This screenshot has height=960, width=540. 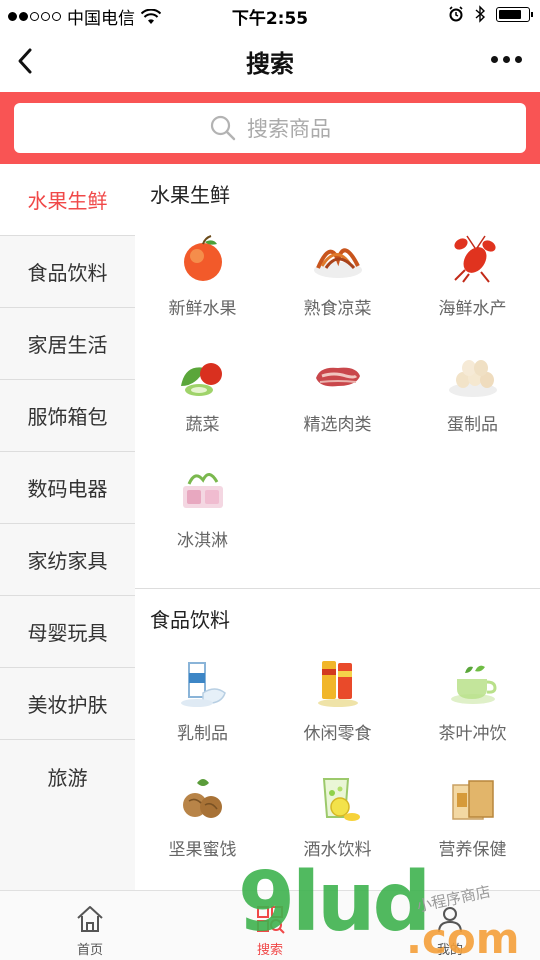 What do you see at coordinates (67, 200) in the screenshot?
I see `sidebar-item-fruit-fresh: 水果生鲜` at bounding box center [67, 200].